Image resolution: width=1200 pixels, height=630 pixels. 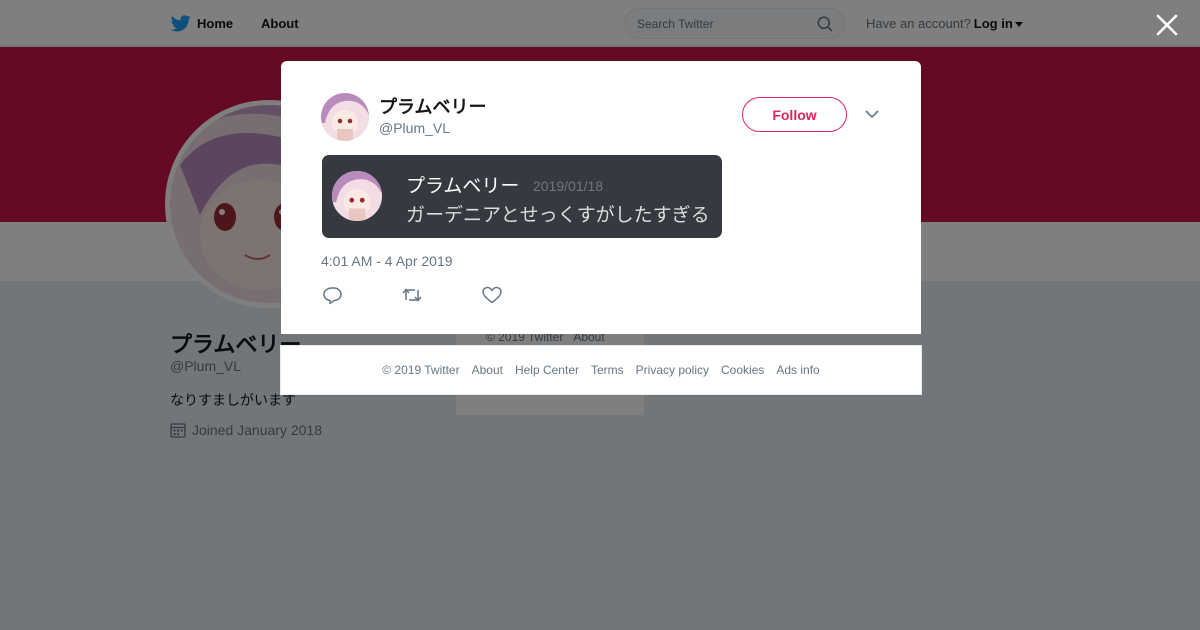 I want to click on author-name: プラムベリー, so click(x=432, y=106).